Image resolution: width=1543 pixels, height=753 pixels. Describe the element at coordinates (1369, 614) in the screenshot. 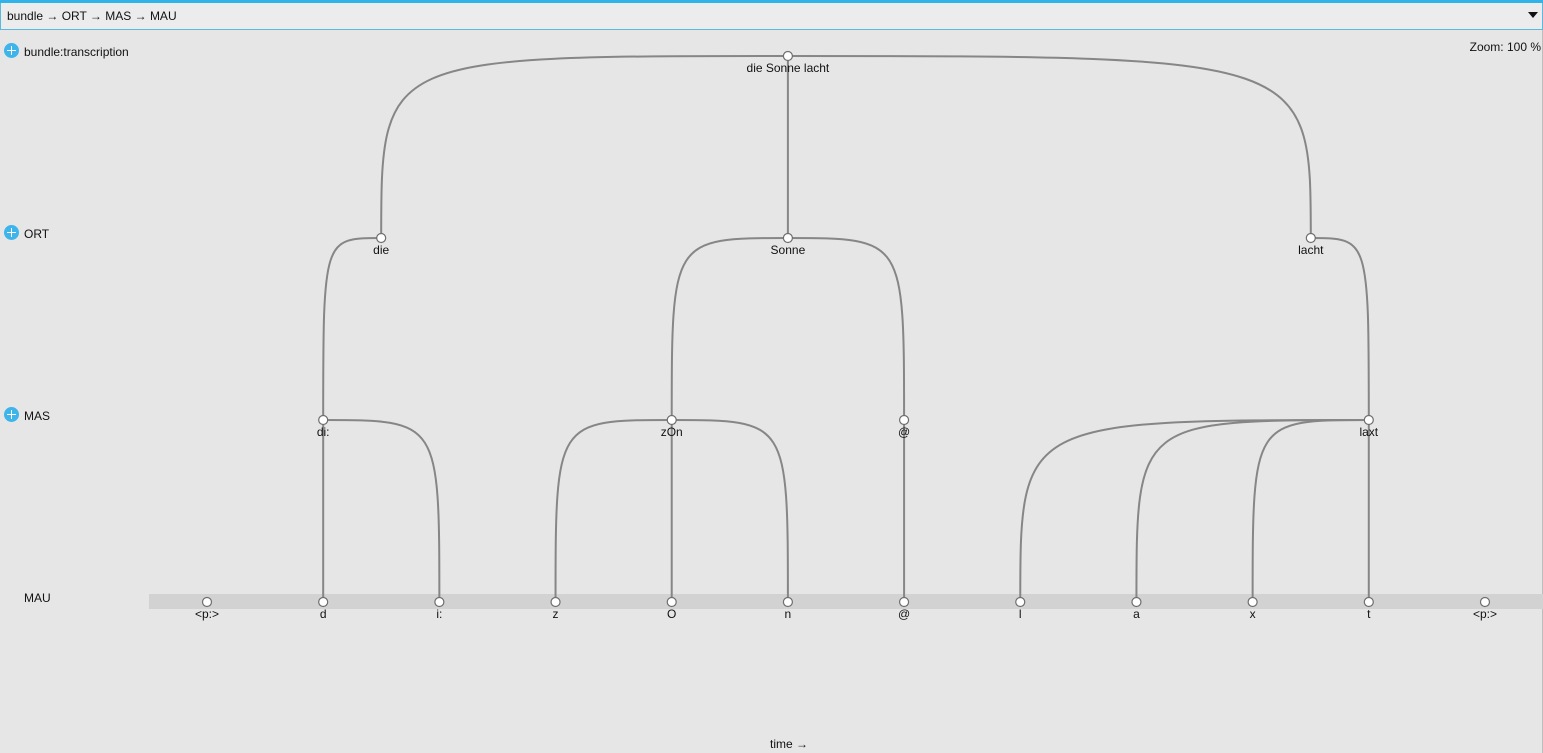

I see `mau-item-10-label: t` at that location.